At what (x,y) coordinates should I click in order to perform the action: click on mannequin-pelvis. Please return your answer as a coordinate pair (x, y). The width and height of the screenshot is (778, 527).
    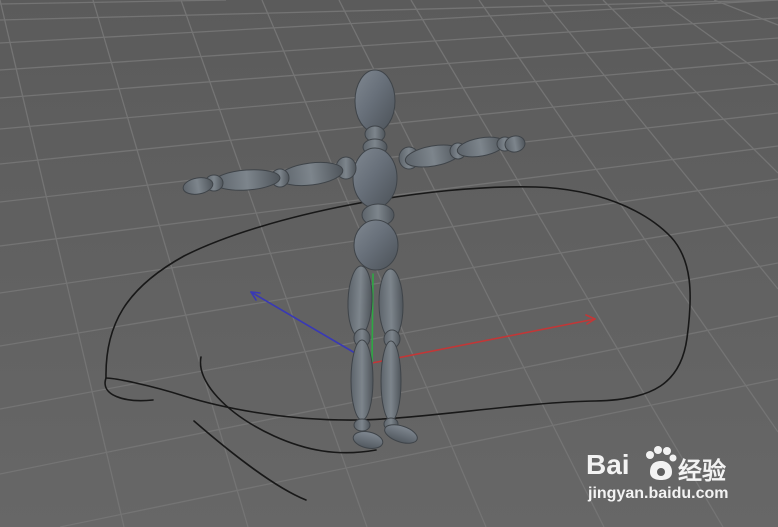
    Looking at the image, I should click on (376, 245).